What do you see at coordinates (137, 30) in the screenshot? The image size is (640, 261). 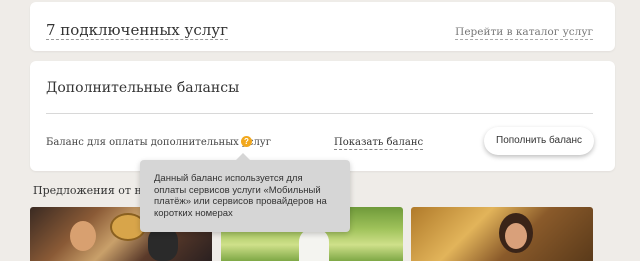 I see `services-count-link: 7 подключенных услуг` at bounding box center [137, 30].